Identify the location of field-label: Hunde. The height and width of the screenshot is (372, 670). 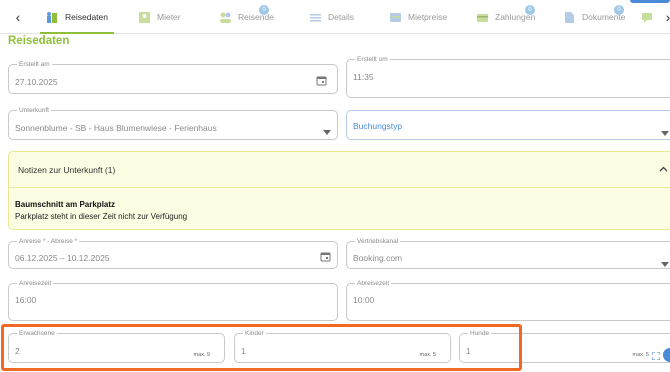
(480, 333).